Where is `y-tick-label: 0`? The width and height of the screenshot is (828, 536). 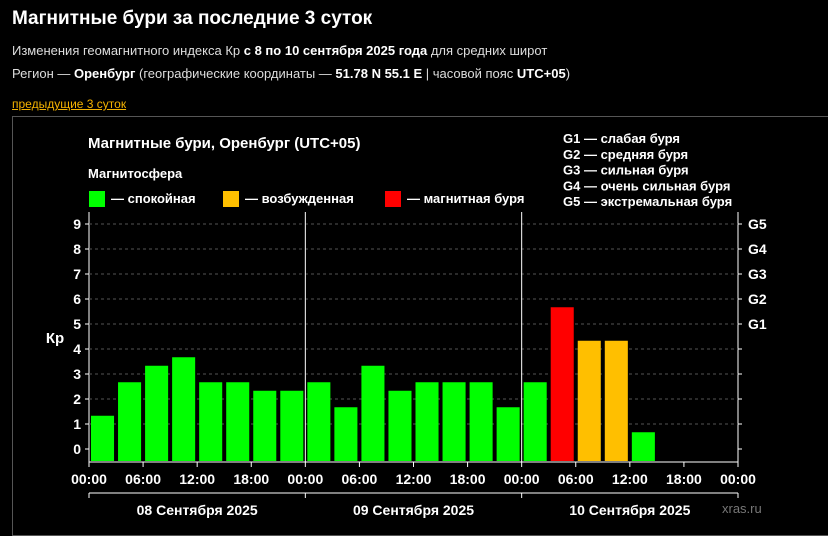 y-tick-label: 0 is located at coordinates (77, 449).